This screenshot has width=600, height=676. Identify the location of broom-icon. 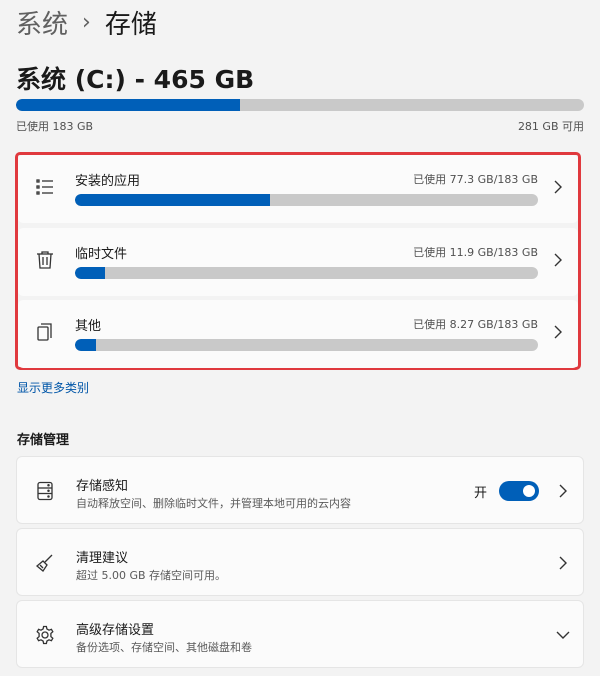
(44, 563).